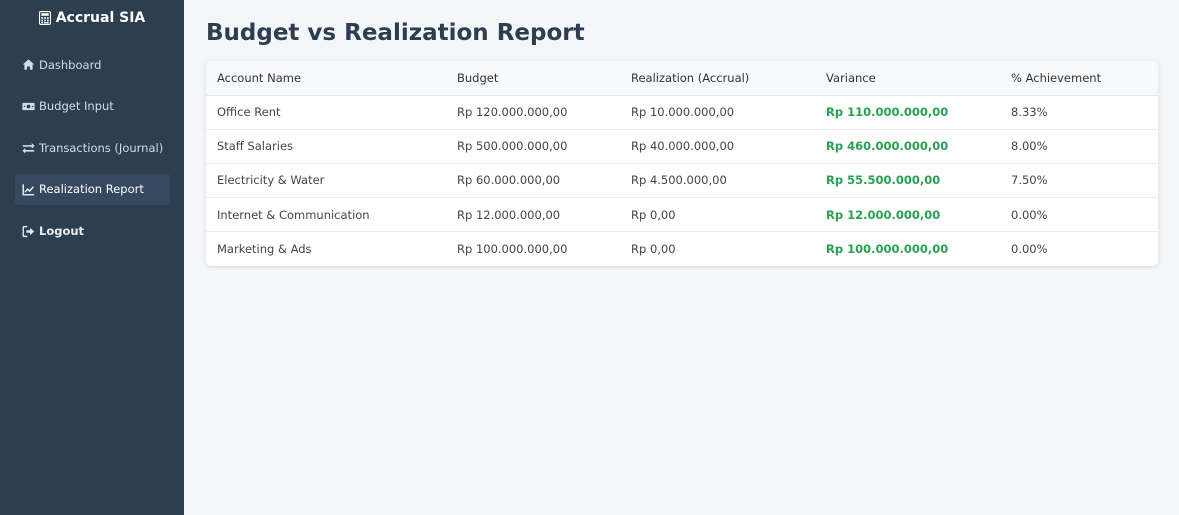 The image size is (1179, 515). I want to click on sign-out-icon, so click(28, 231).